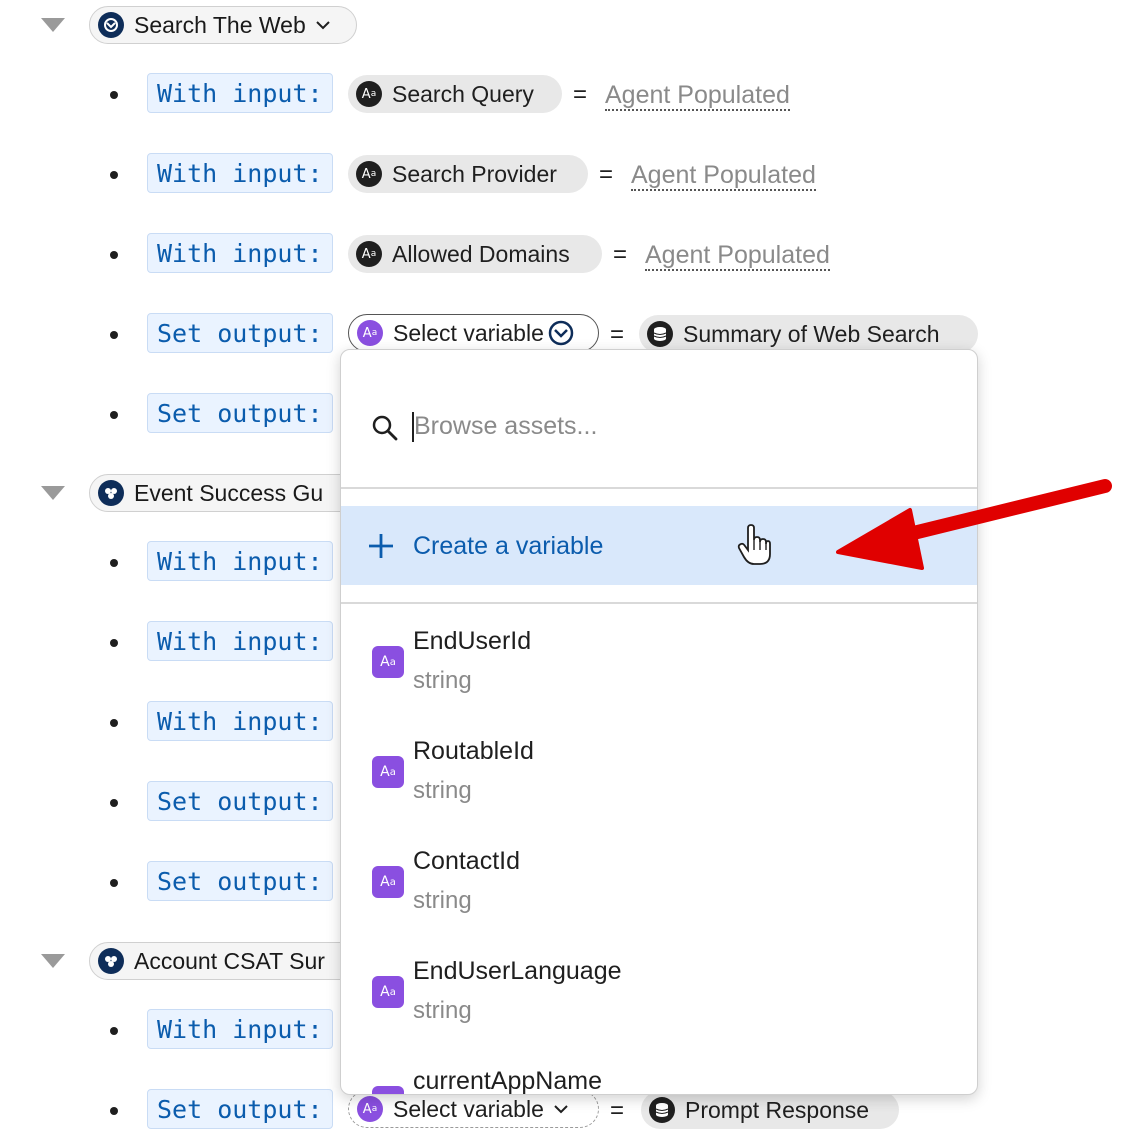  I want to click on collapse-toggle-event-success, so click(53, 493).